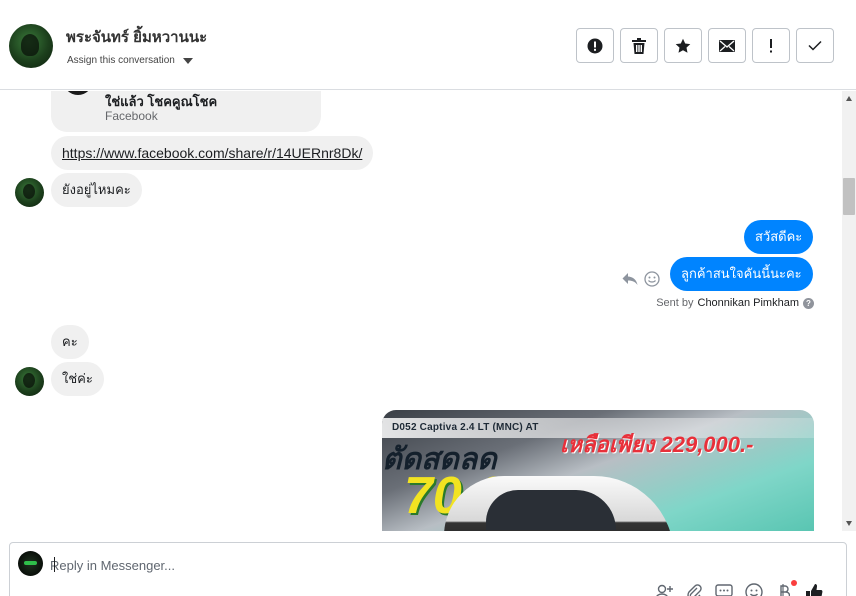 This screenshot has height=596, width=856. I want to click on follow-up-button, so click(771, 45).